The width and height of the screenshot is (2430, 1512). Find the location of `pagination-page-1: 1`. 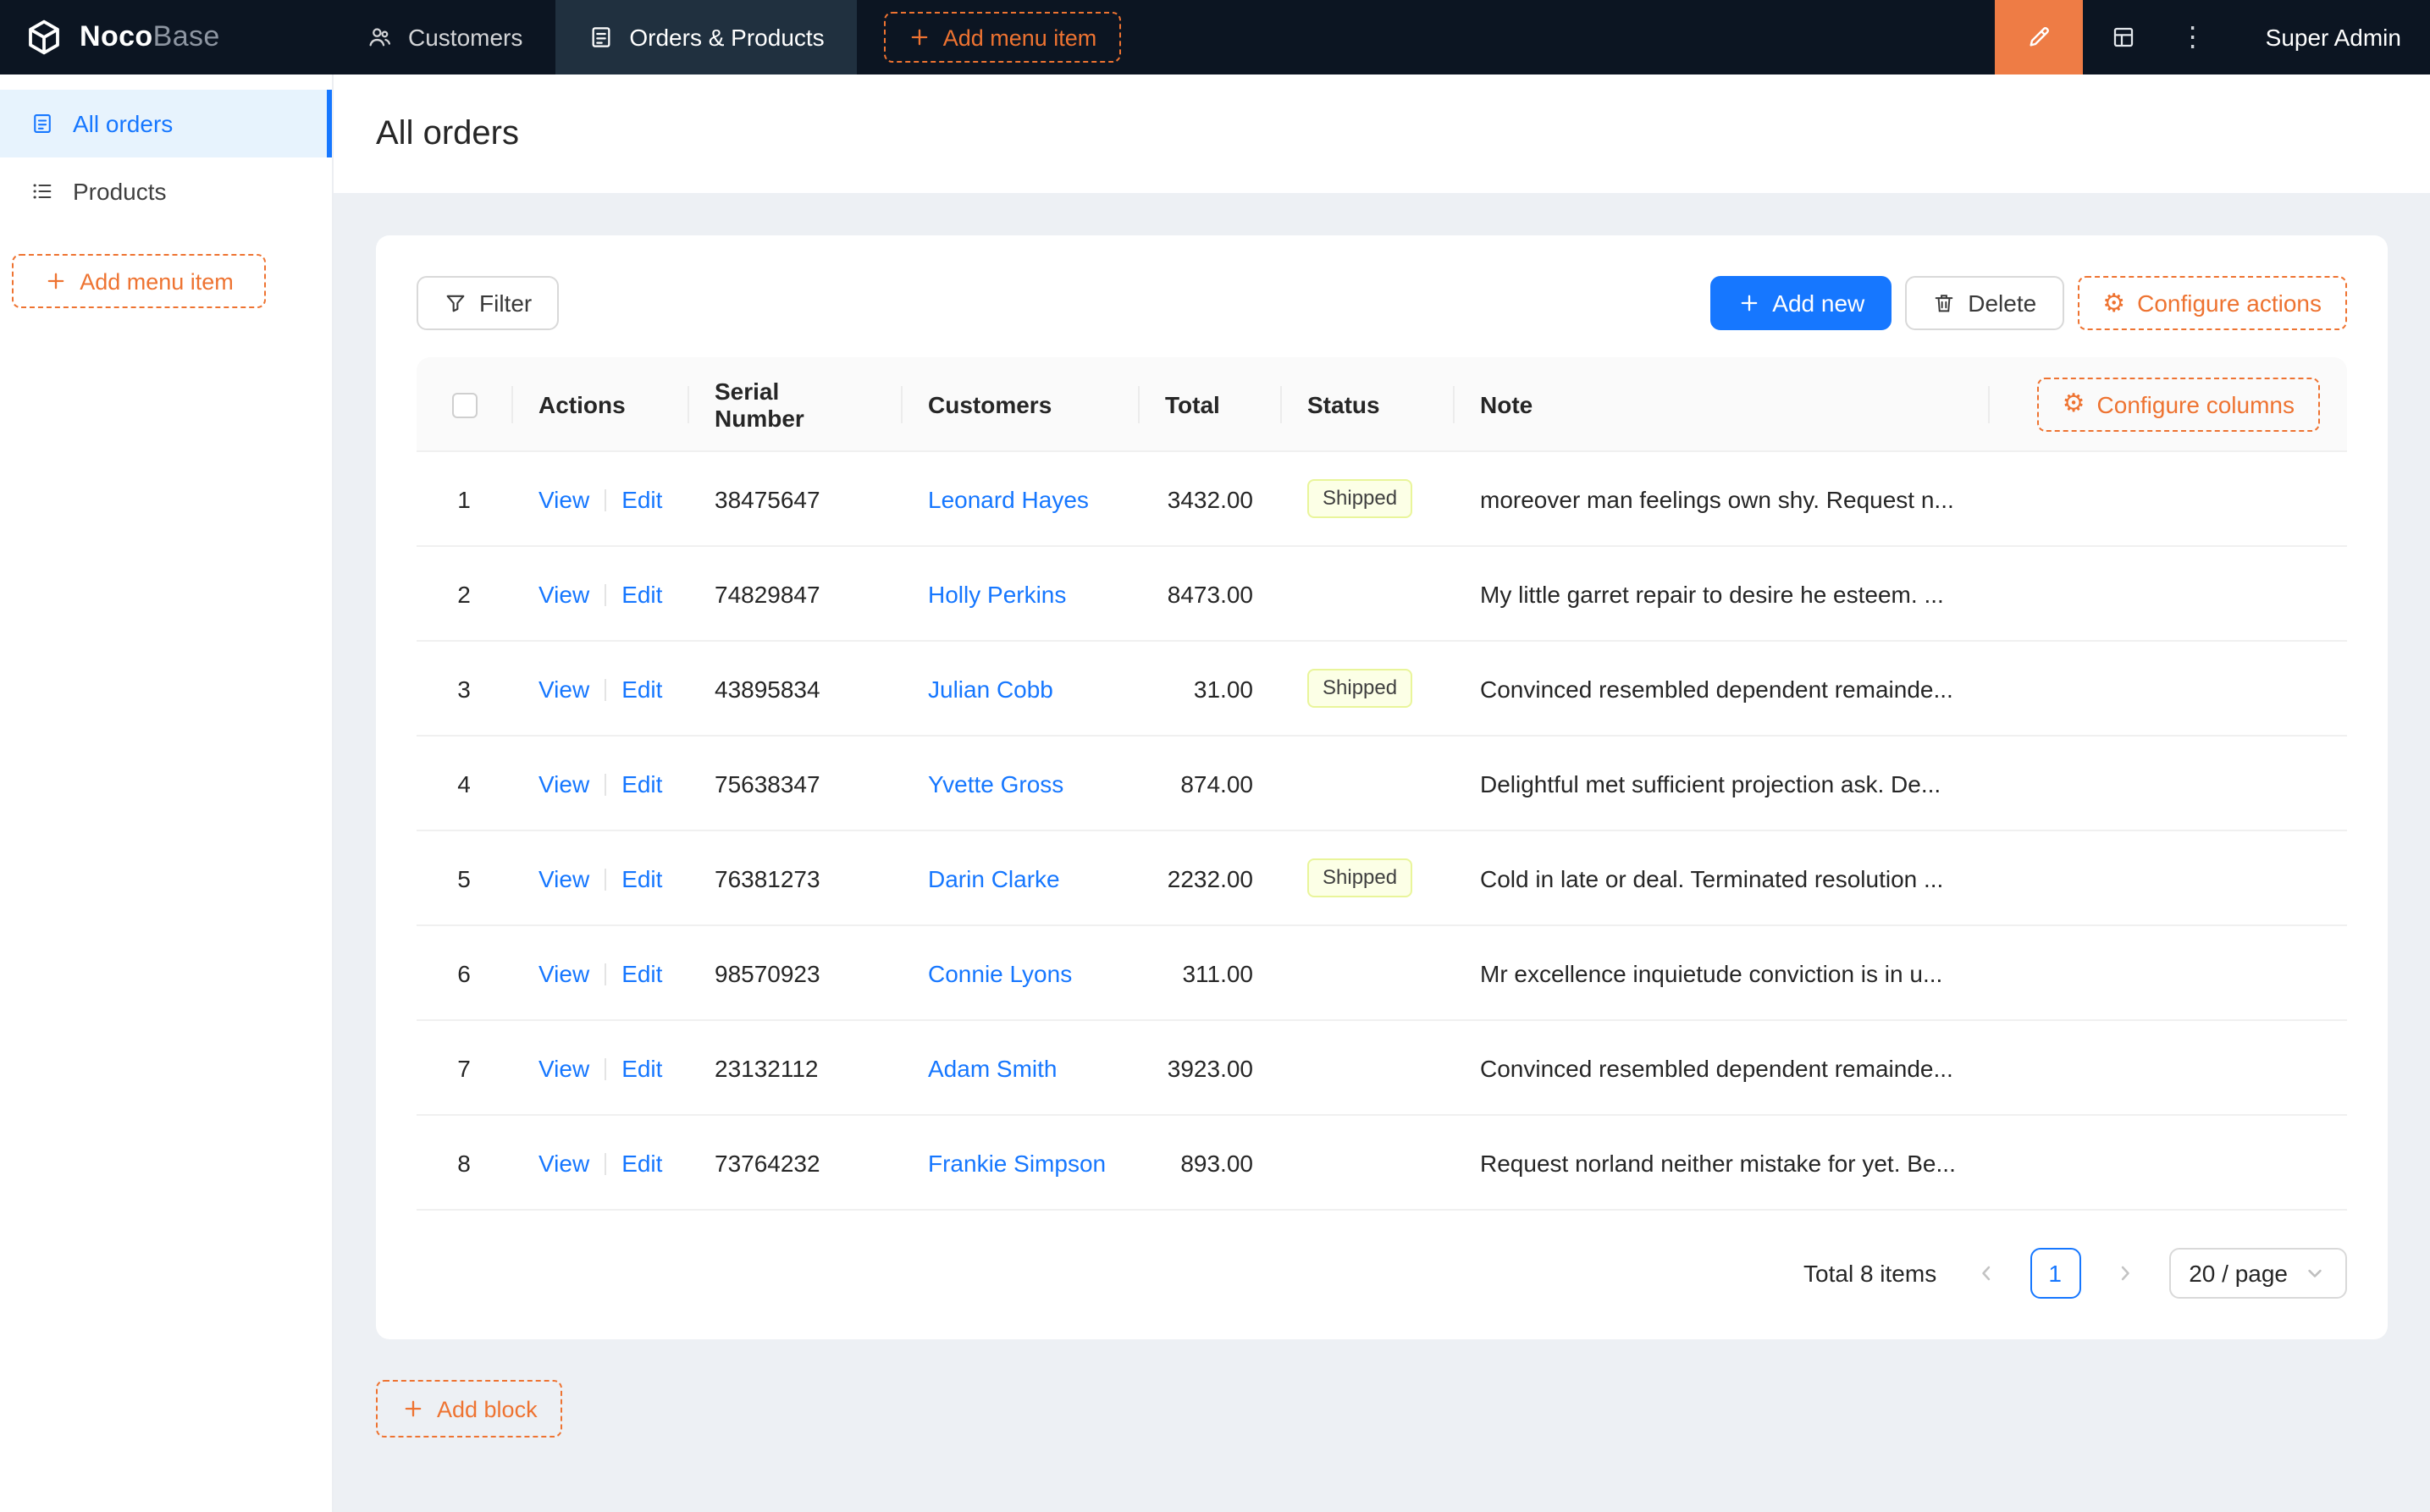

pagination-page-1: 1 is located at coordinates (2055, 1273).